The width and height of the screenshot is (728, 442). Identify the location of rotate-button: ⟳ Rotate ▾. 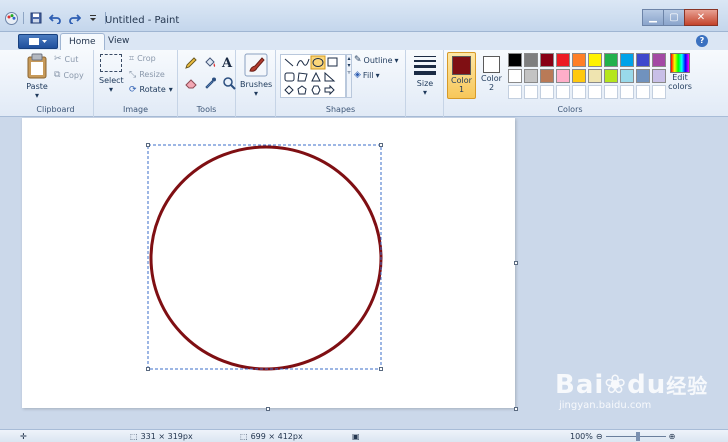
(151, 90).